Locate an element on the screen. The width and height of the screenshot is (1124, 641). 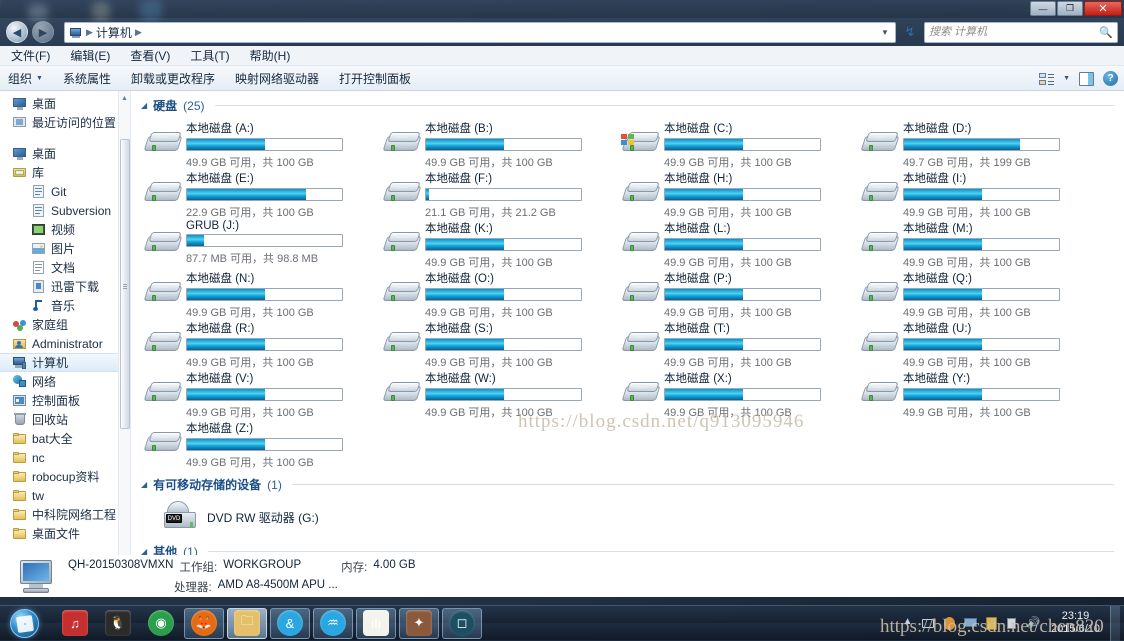
drive-tile: 本地磁盘 (A:)49.9 GB 可用，共 100 GB is located at coordinates (243, 143).